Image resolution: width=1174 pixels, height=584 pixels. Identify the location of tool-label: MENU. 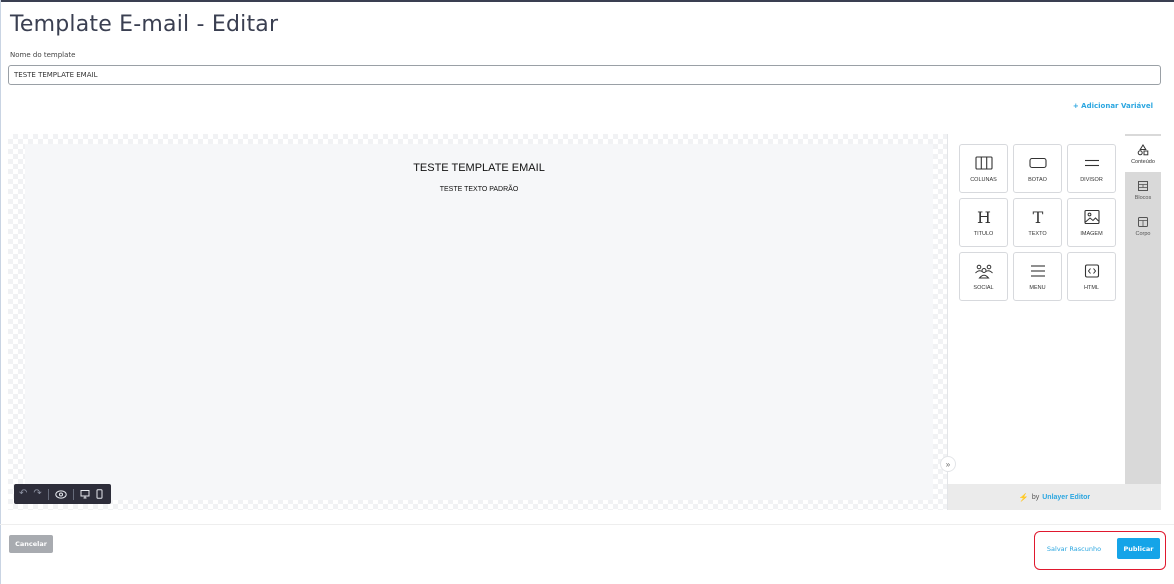
(1037, 287).